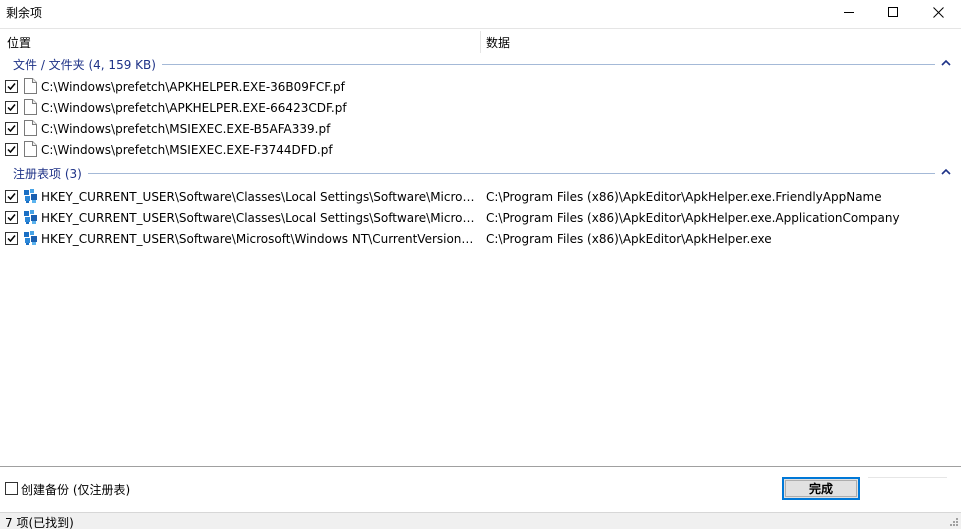 The image size is (961, 529). Describe the element at coordinates (84, 65) in the screenshot. I see `group-title-files: 文件 / 文件夹 (4, 159 KB)` at that location.